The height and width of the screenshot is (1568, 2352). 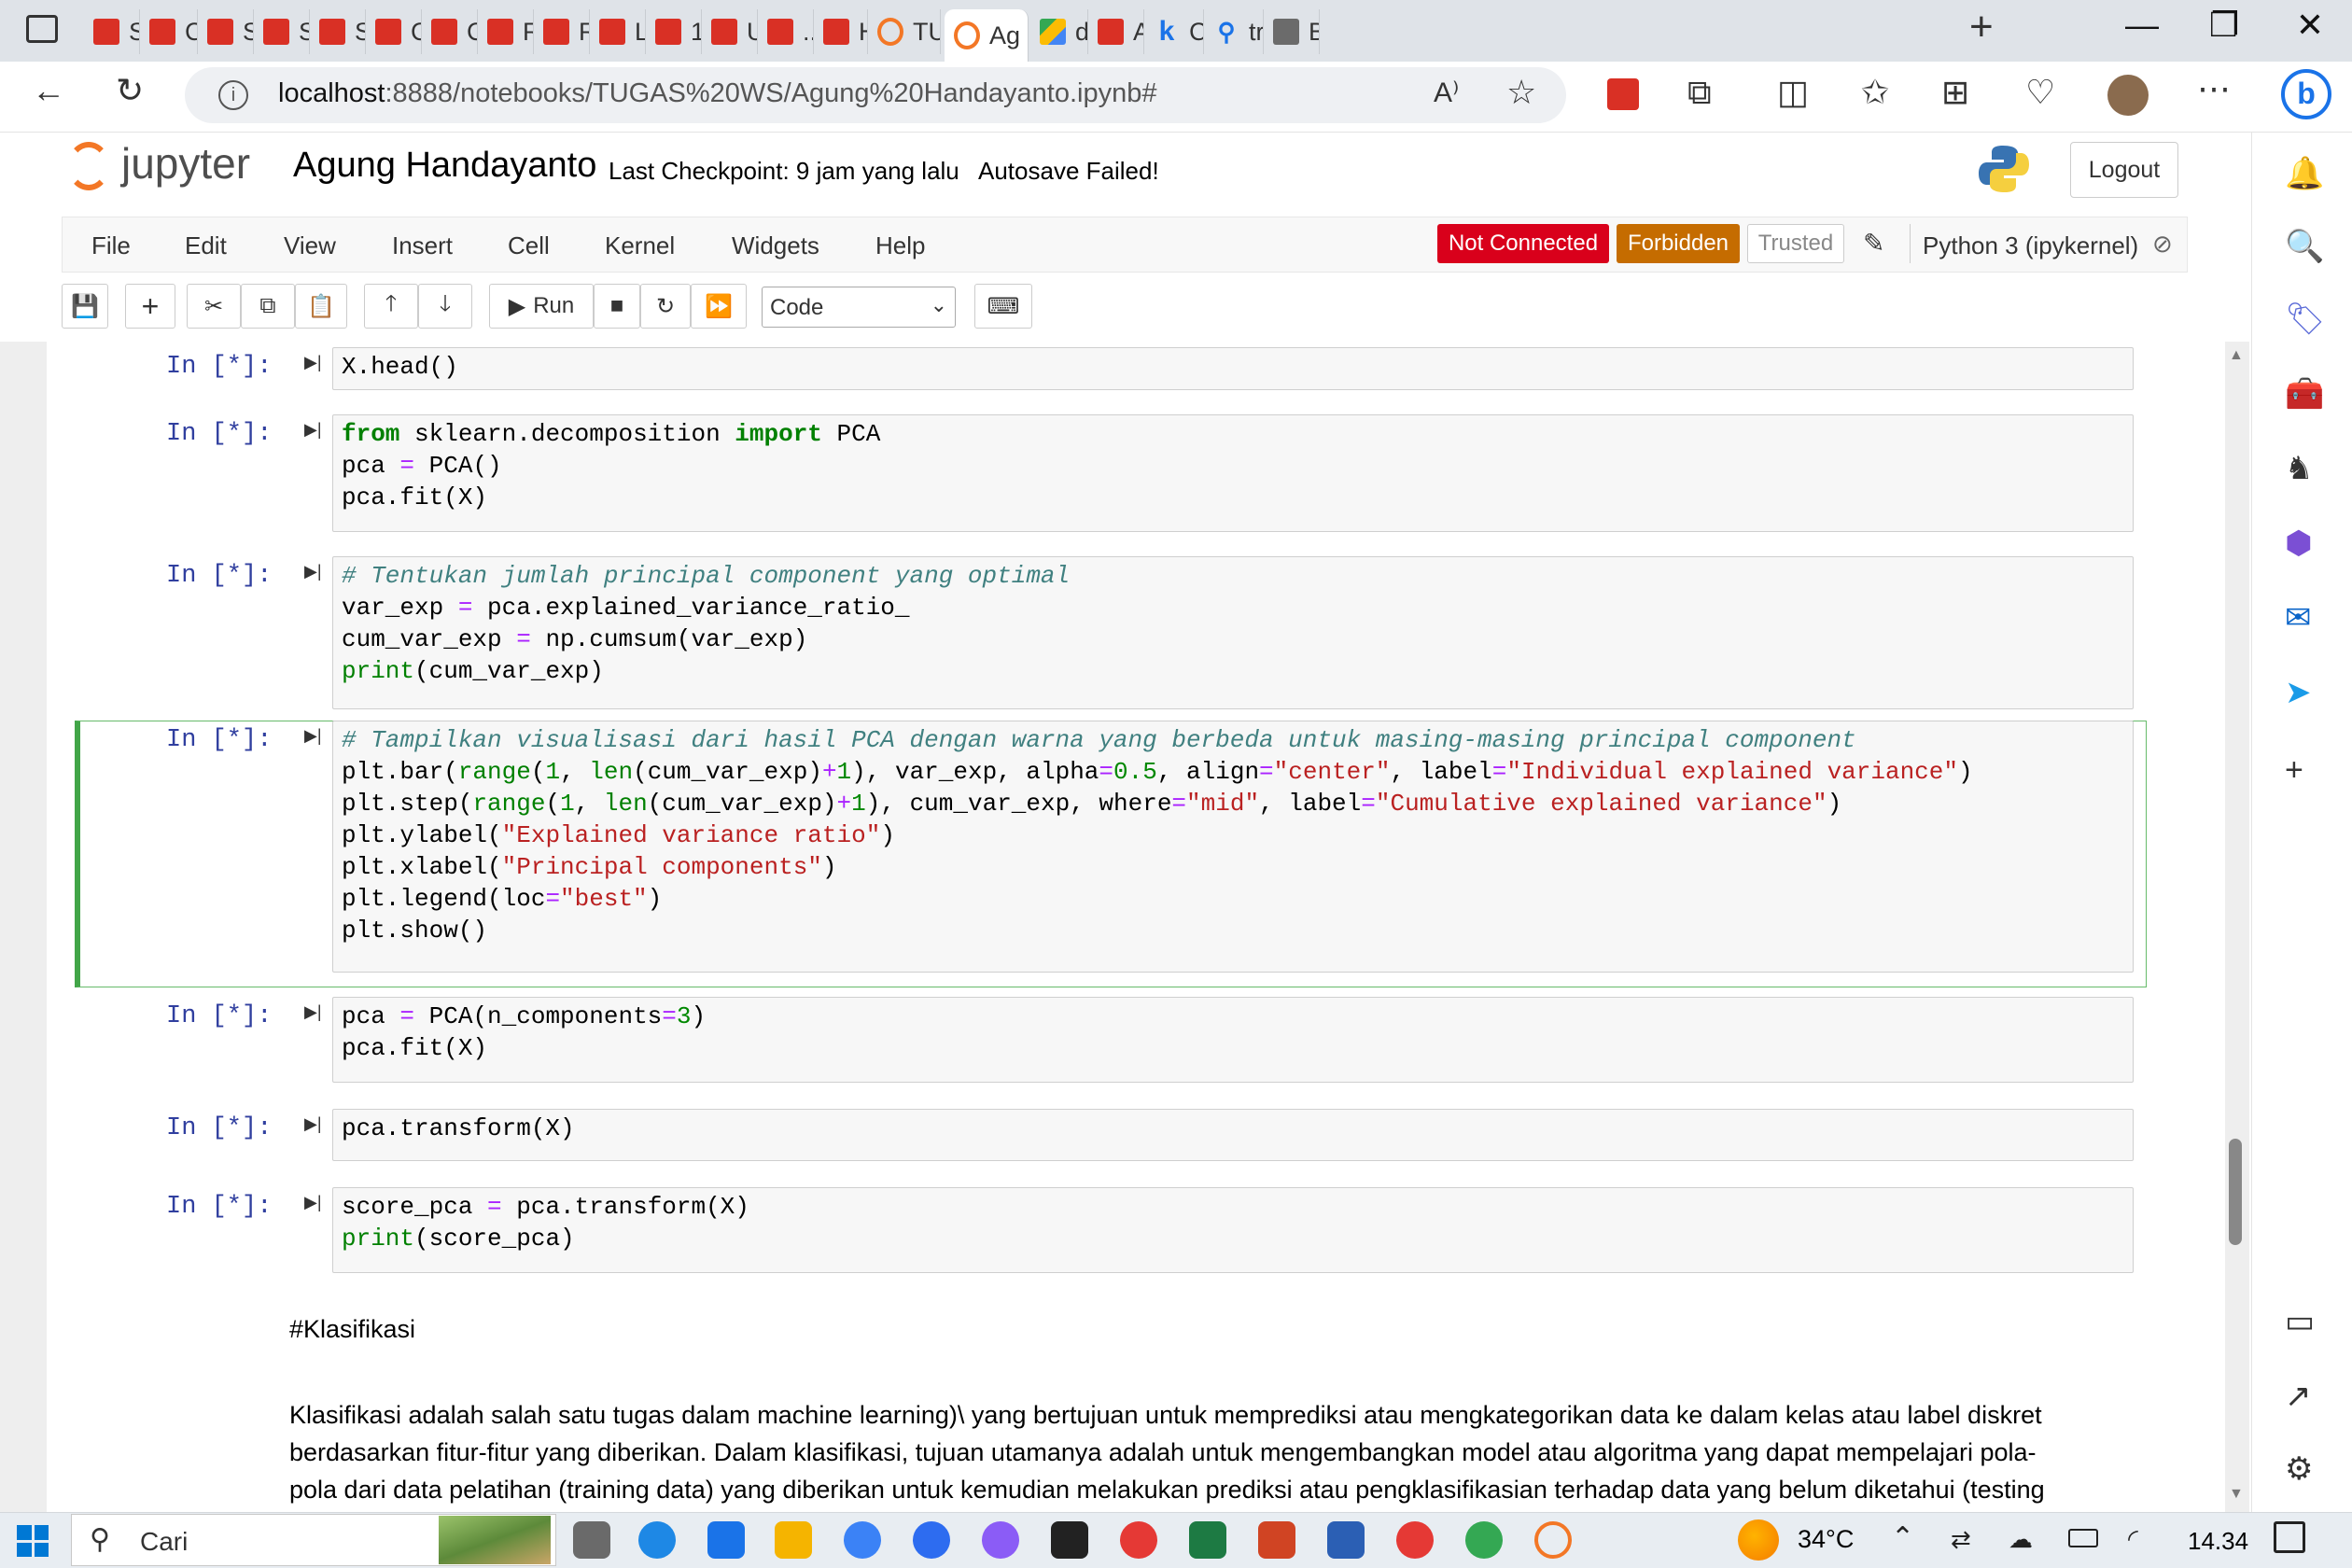 I want to click on chrome-profile2-taskbar-icon, so click(x=1484, y=1540).